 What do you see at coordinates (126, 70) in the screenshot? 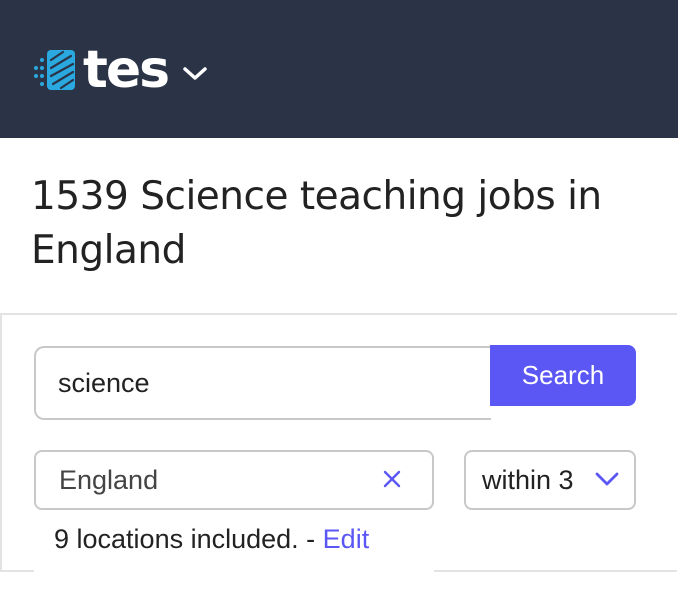
I see `logo-text: tes` at bounding box center [126, 70].